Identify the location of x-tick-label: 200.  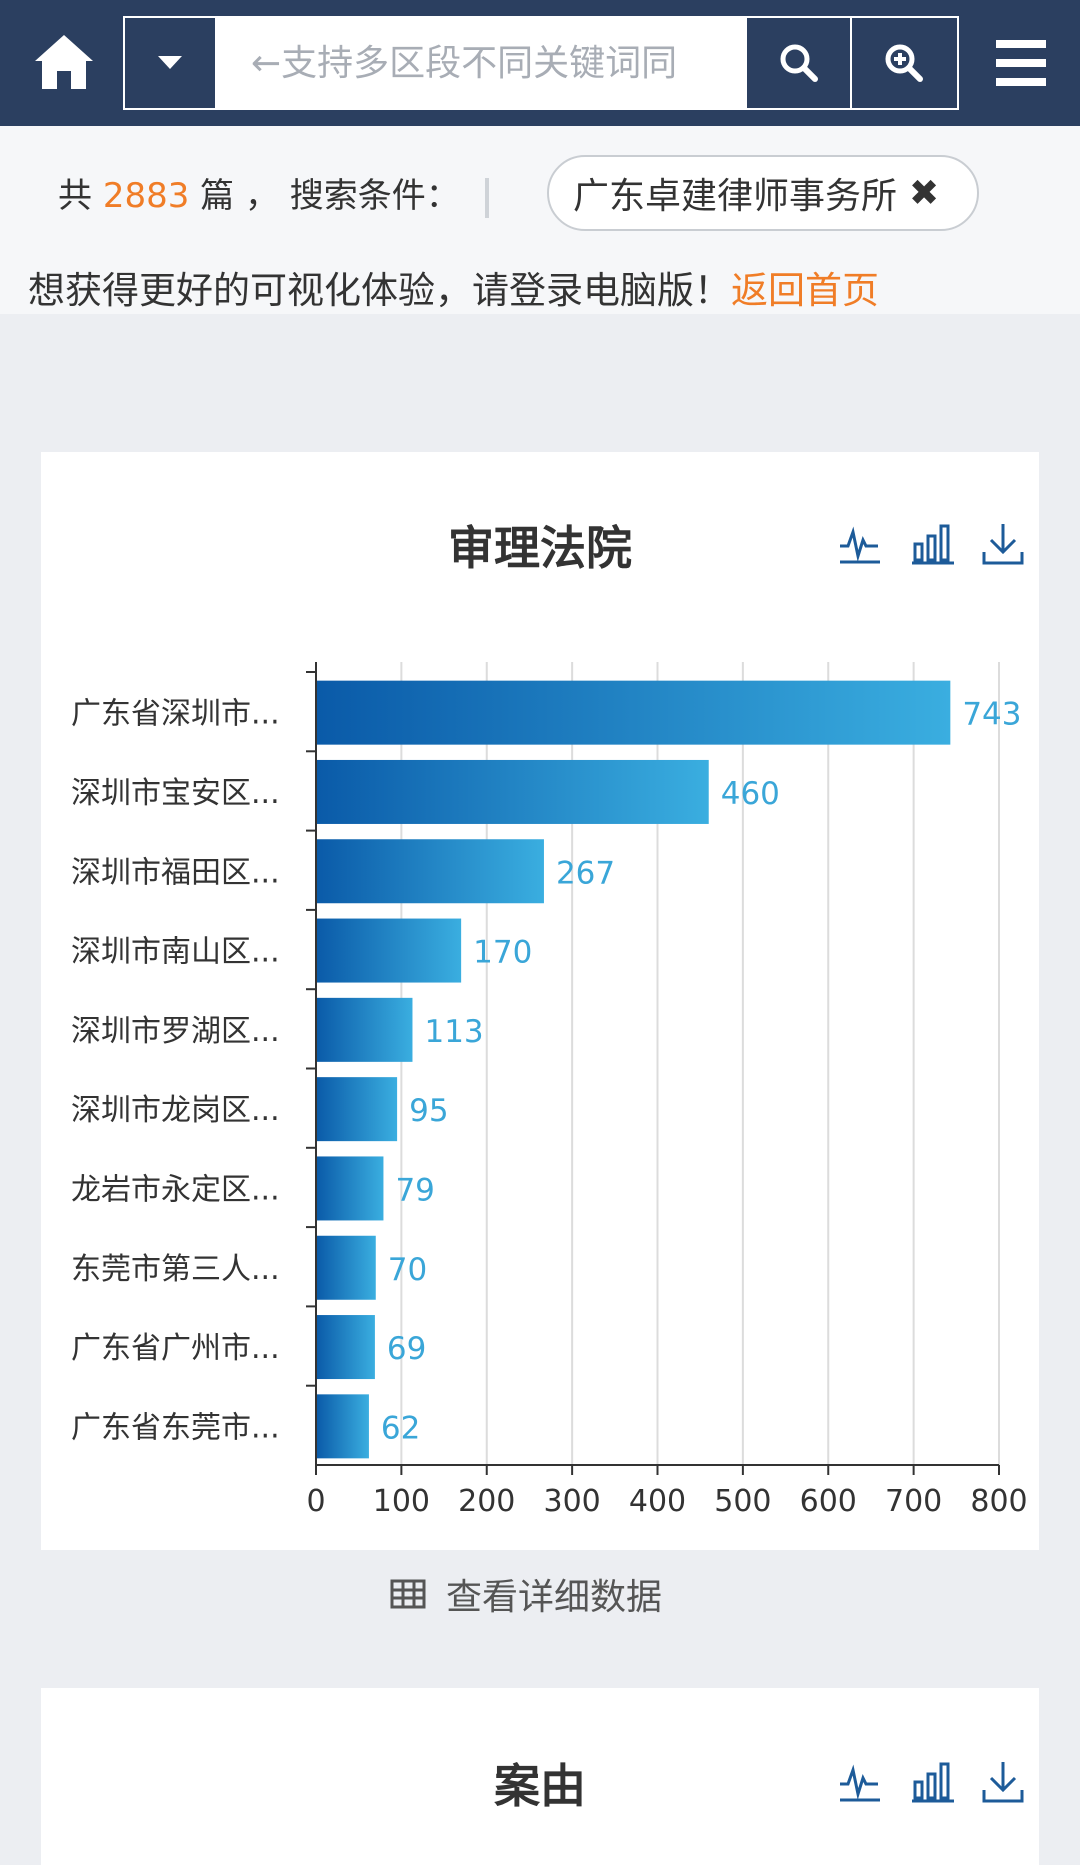
(486, 1501).